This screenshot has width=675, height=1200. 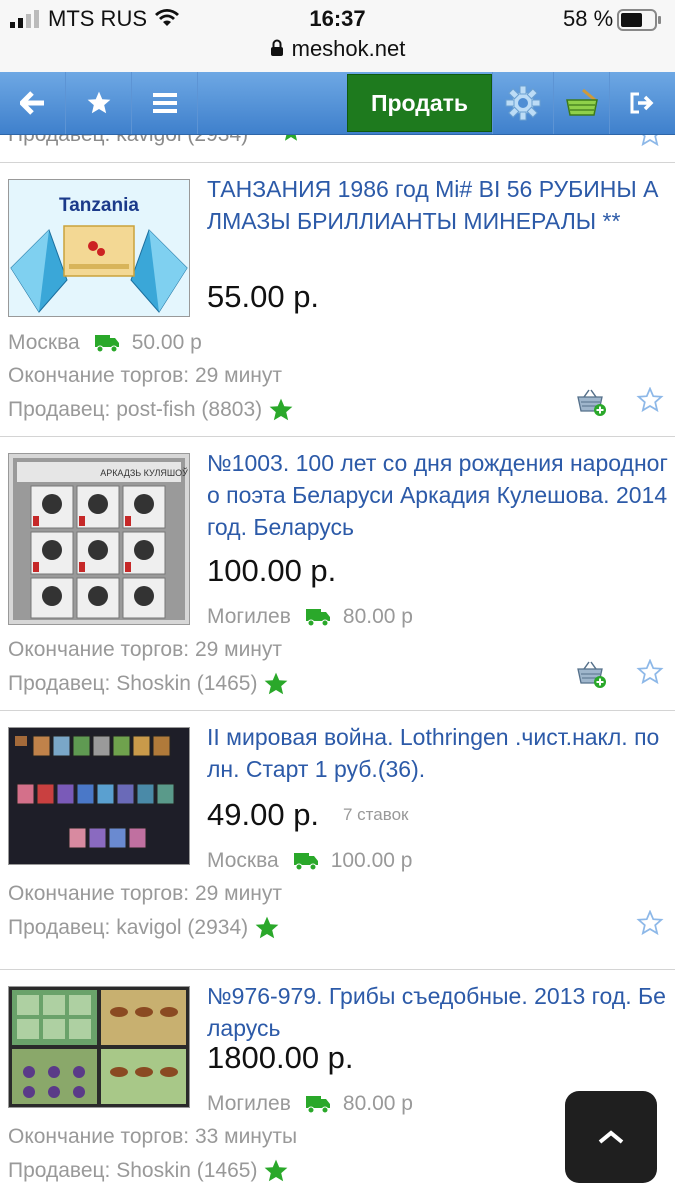 I want to click on stamp-image-lothringen, so click(x=99, y=796).